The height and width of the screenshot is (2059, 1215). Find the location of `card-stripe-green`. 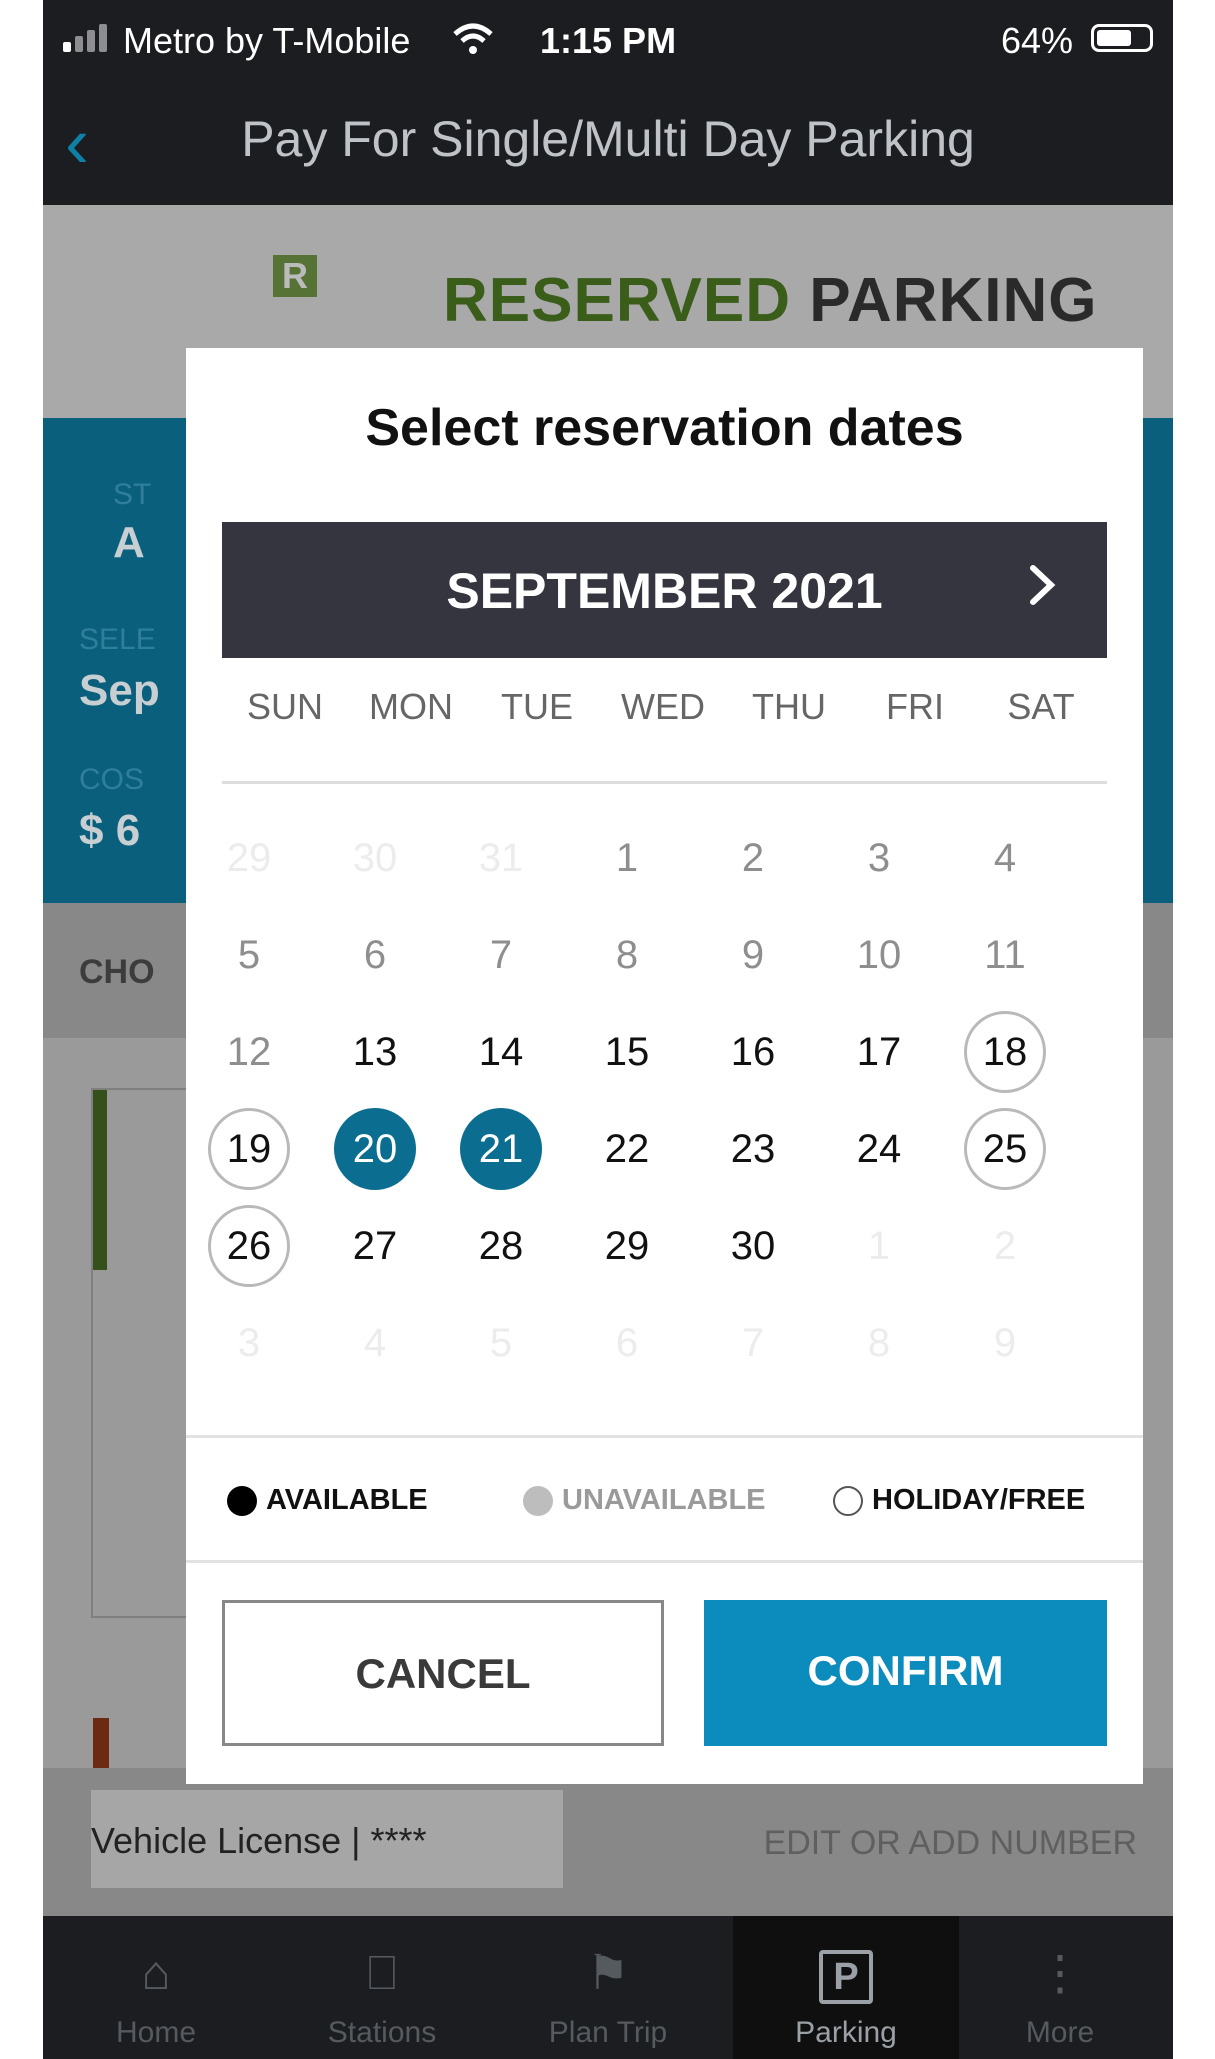

card-stripe-green is located at coordinates (100, 1180).